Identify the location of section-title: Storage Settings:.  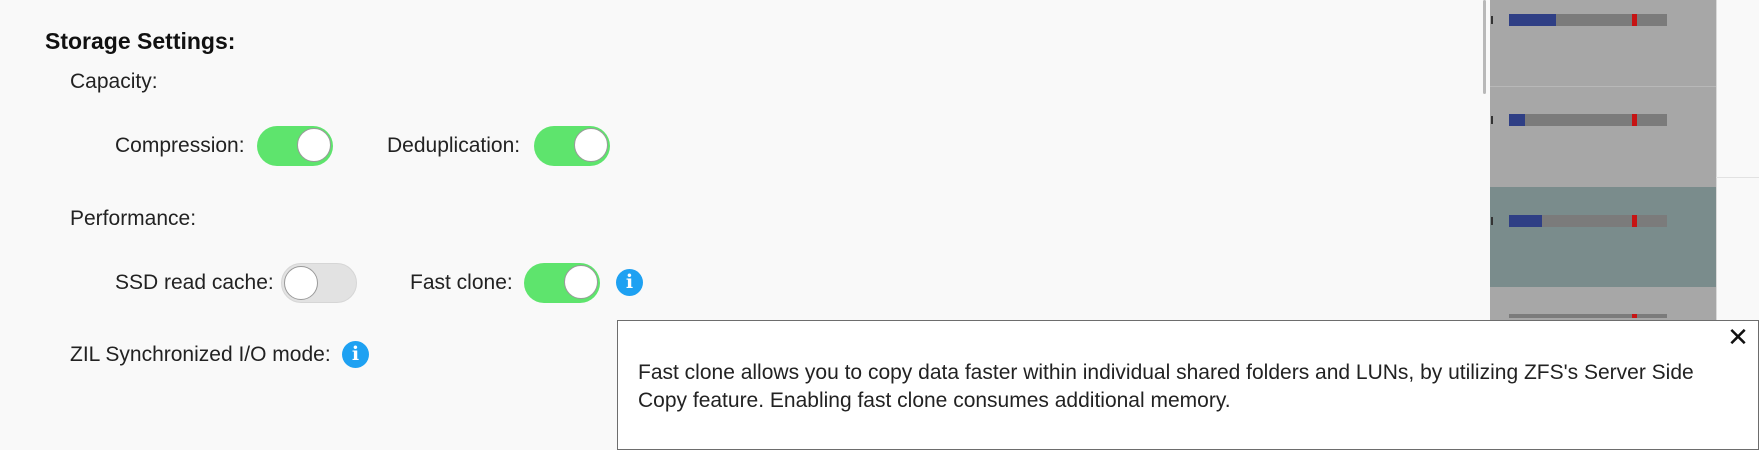
(140, 41).